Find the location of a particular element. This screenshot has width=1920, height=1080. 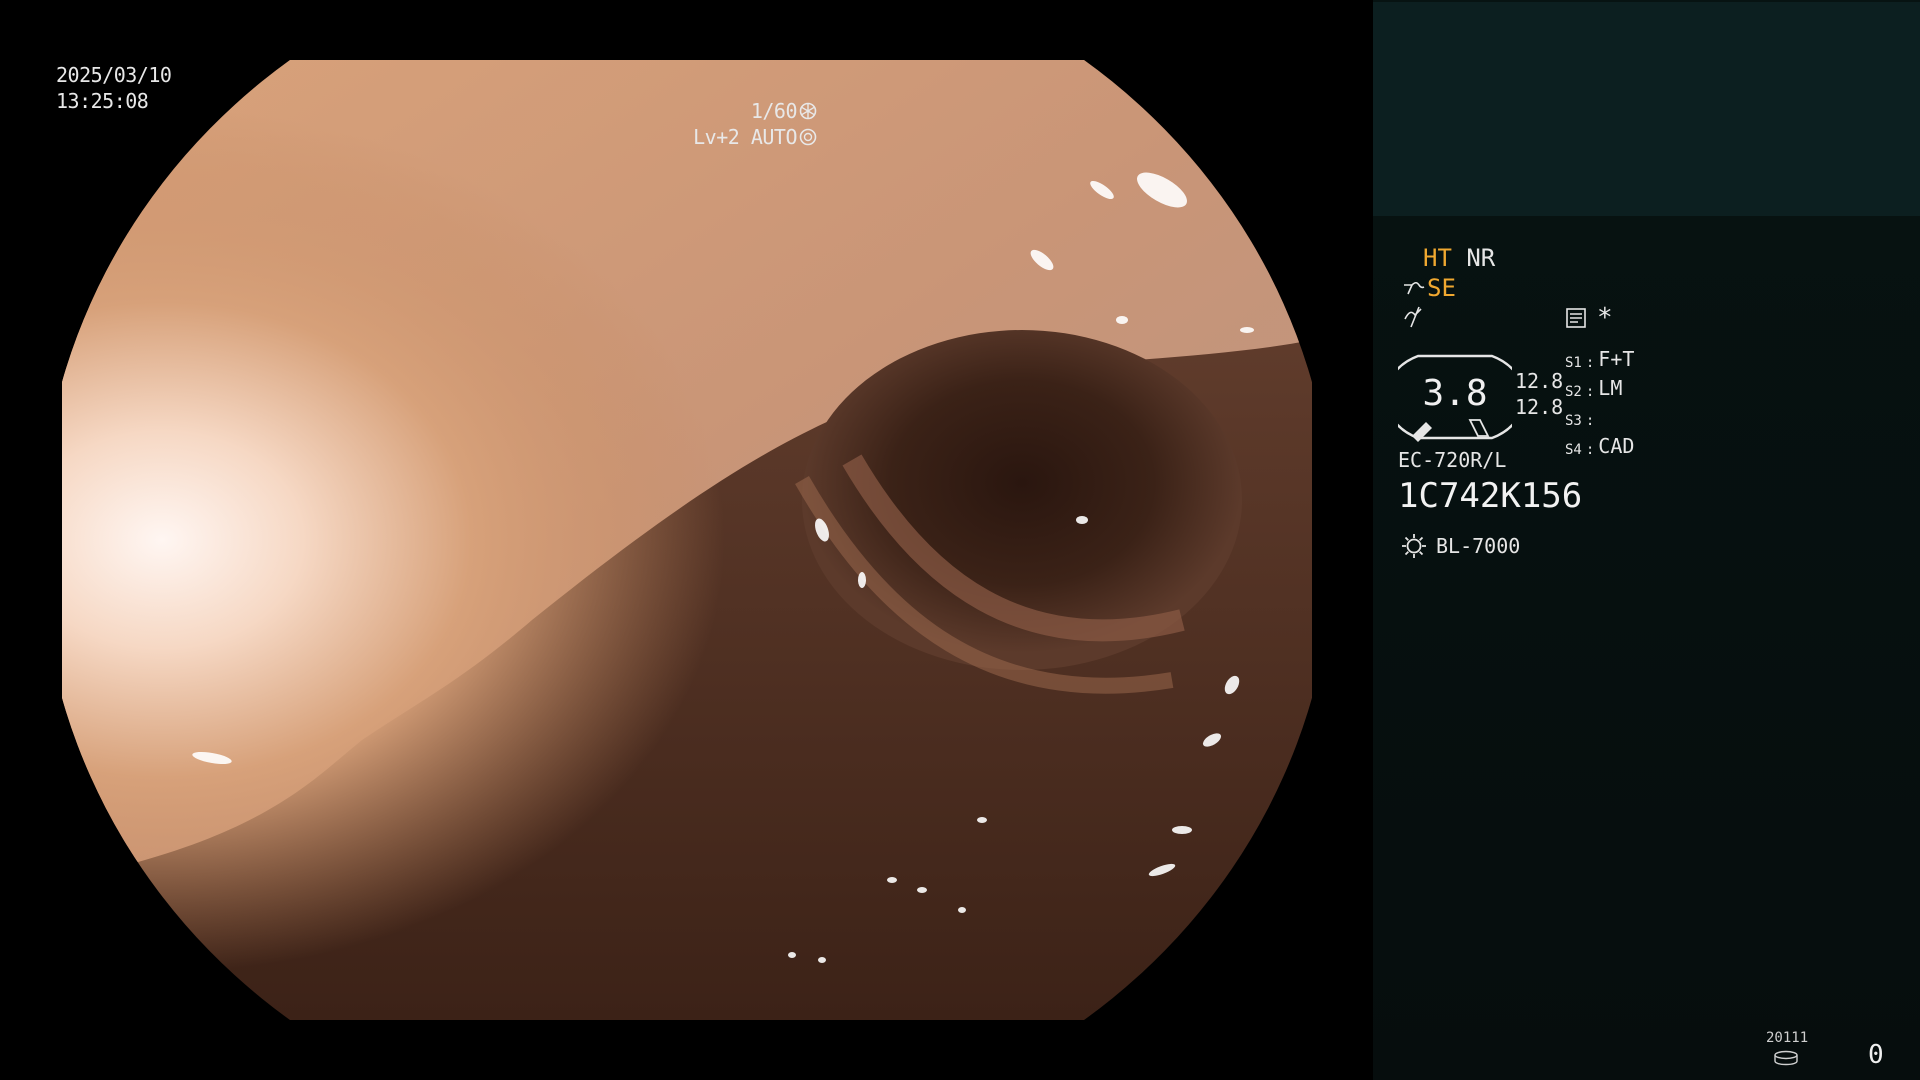

scope-serial: 1C742K156 is located at coordinates (1490, 496).